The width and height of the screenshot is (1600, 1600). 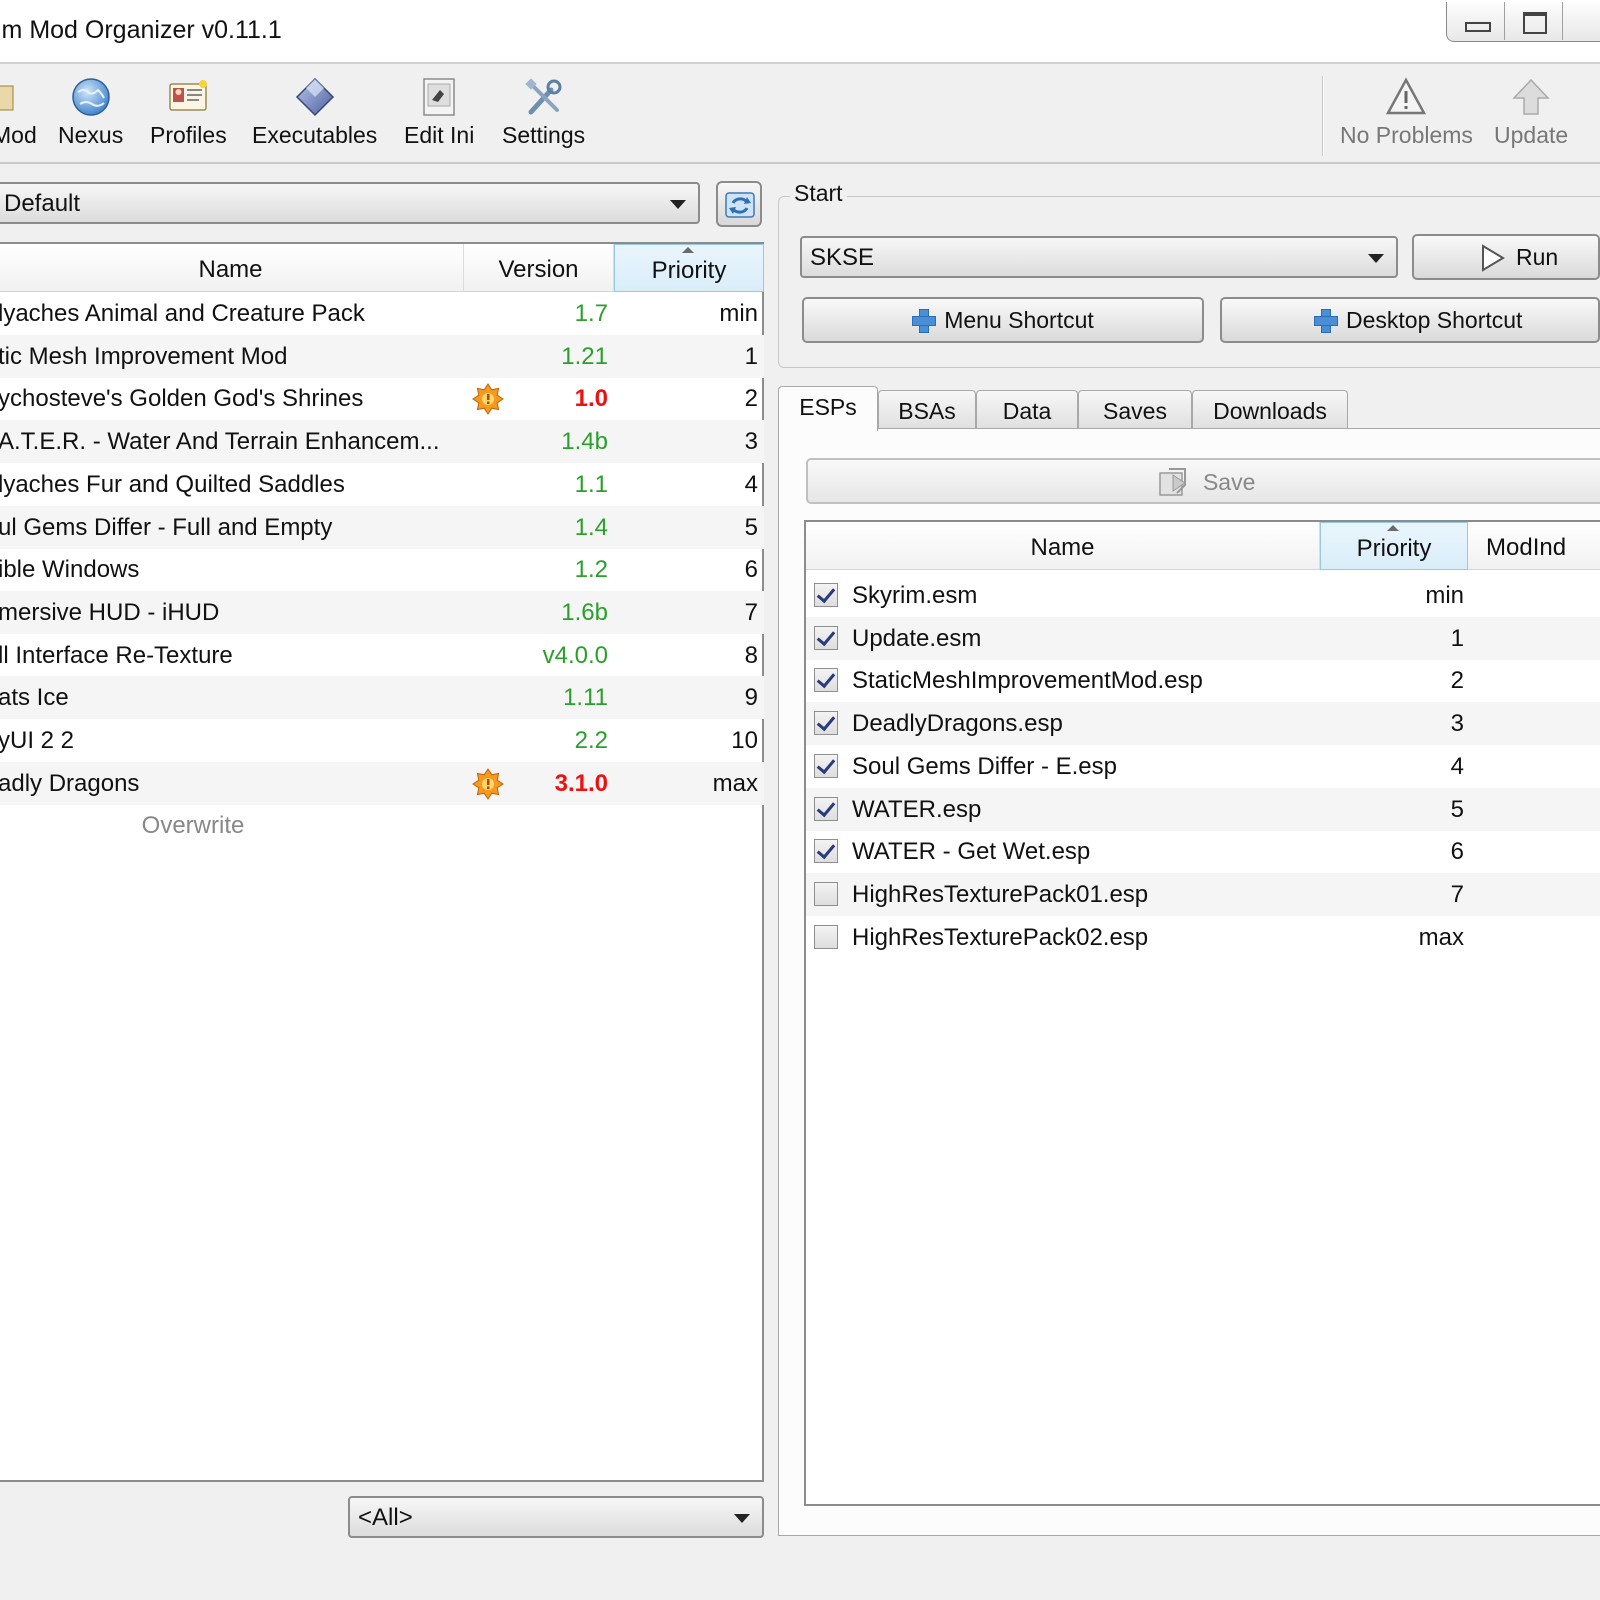 What do you see at coordinates (1203, 481) in the screenshot?
I see `save-button: Save` at bounding box center [1203, 481].